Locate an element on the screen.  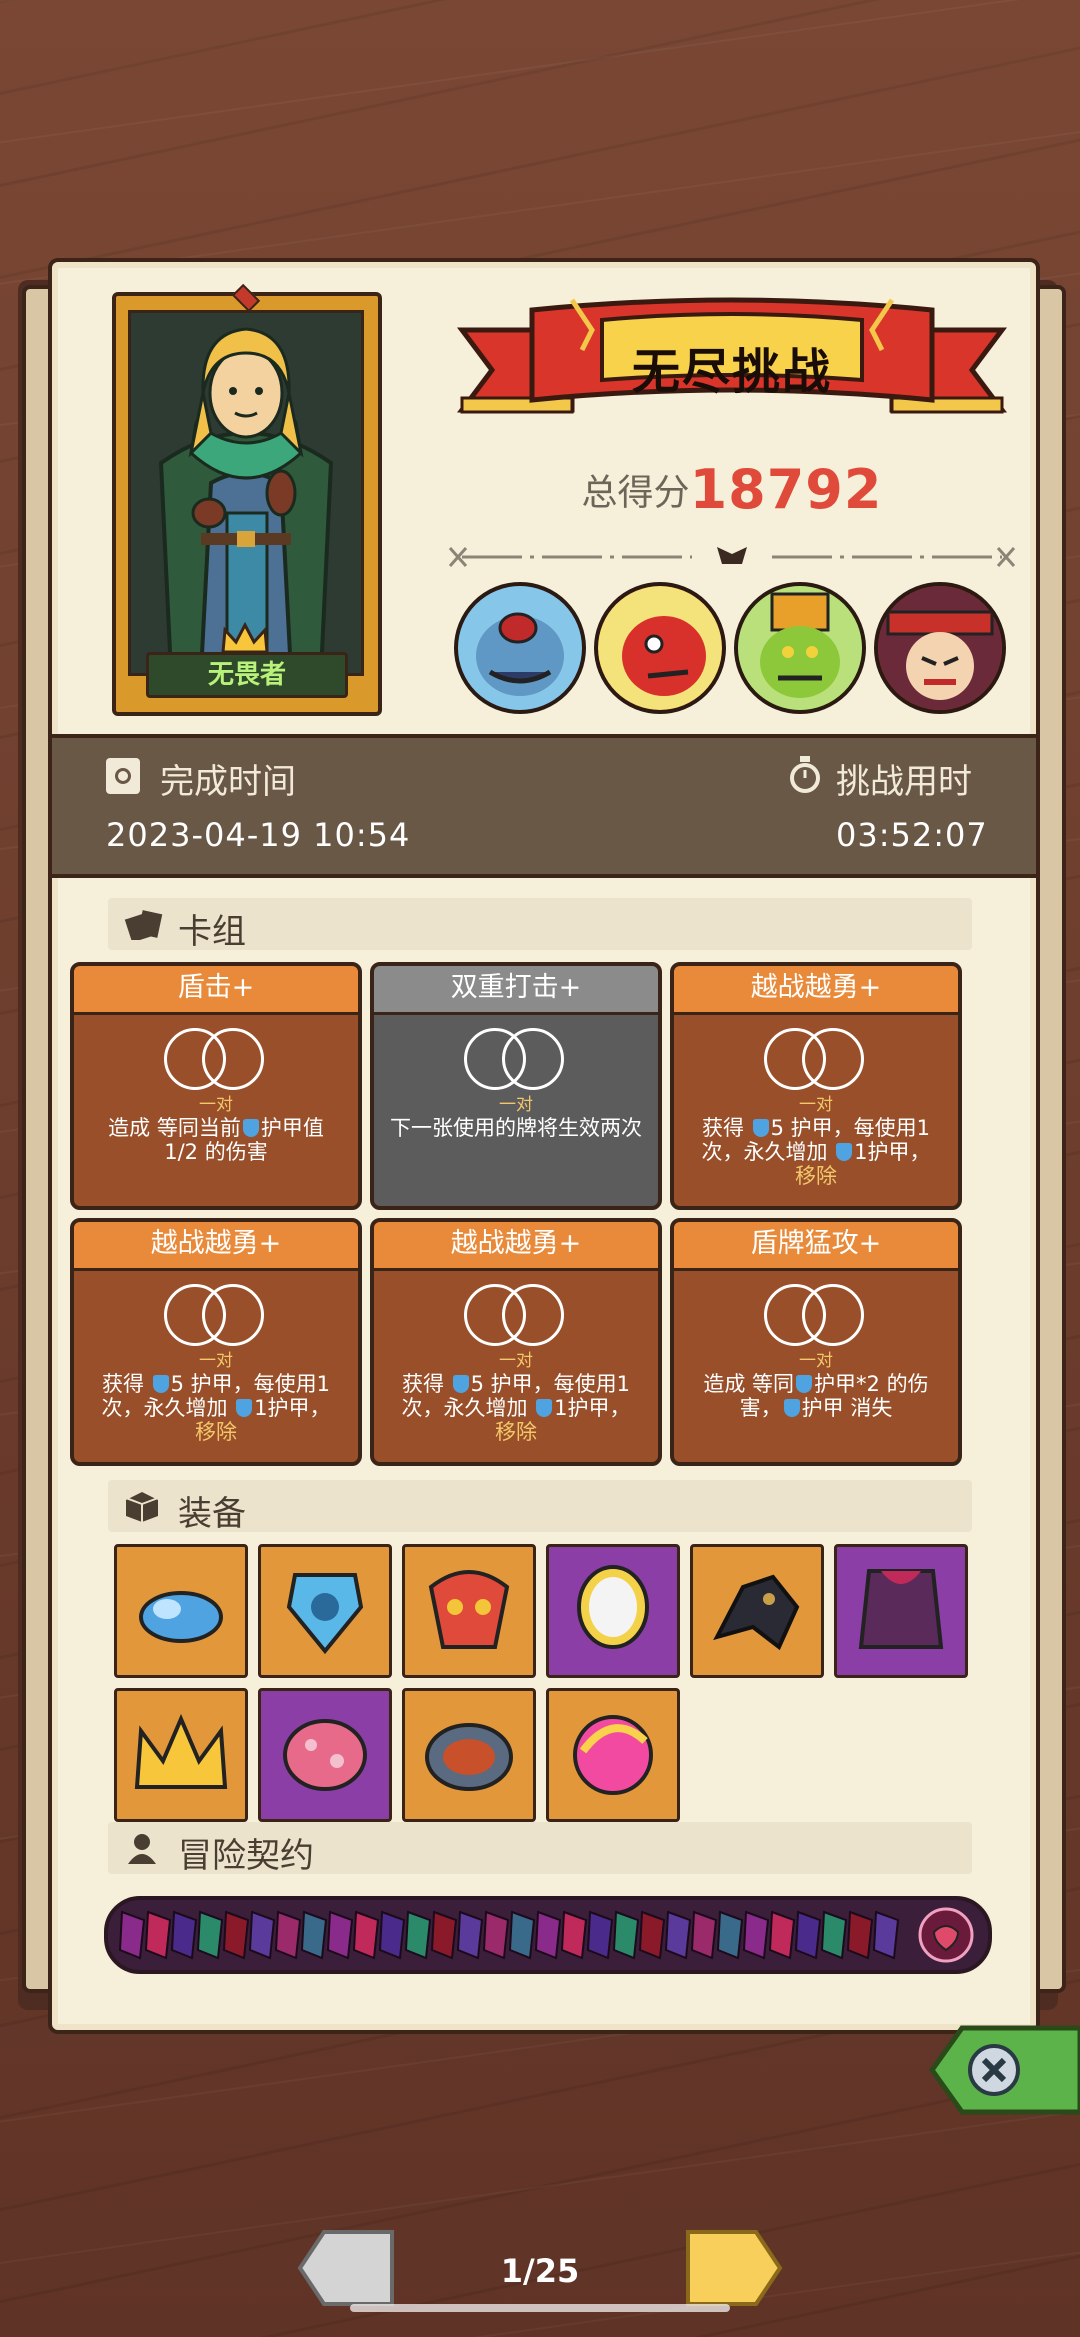
card-description: 下一张使用的牌将生效两次 is located at coordinates (516, 1128).